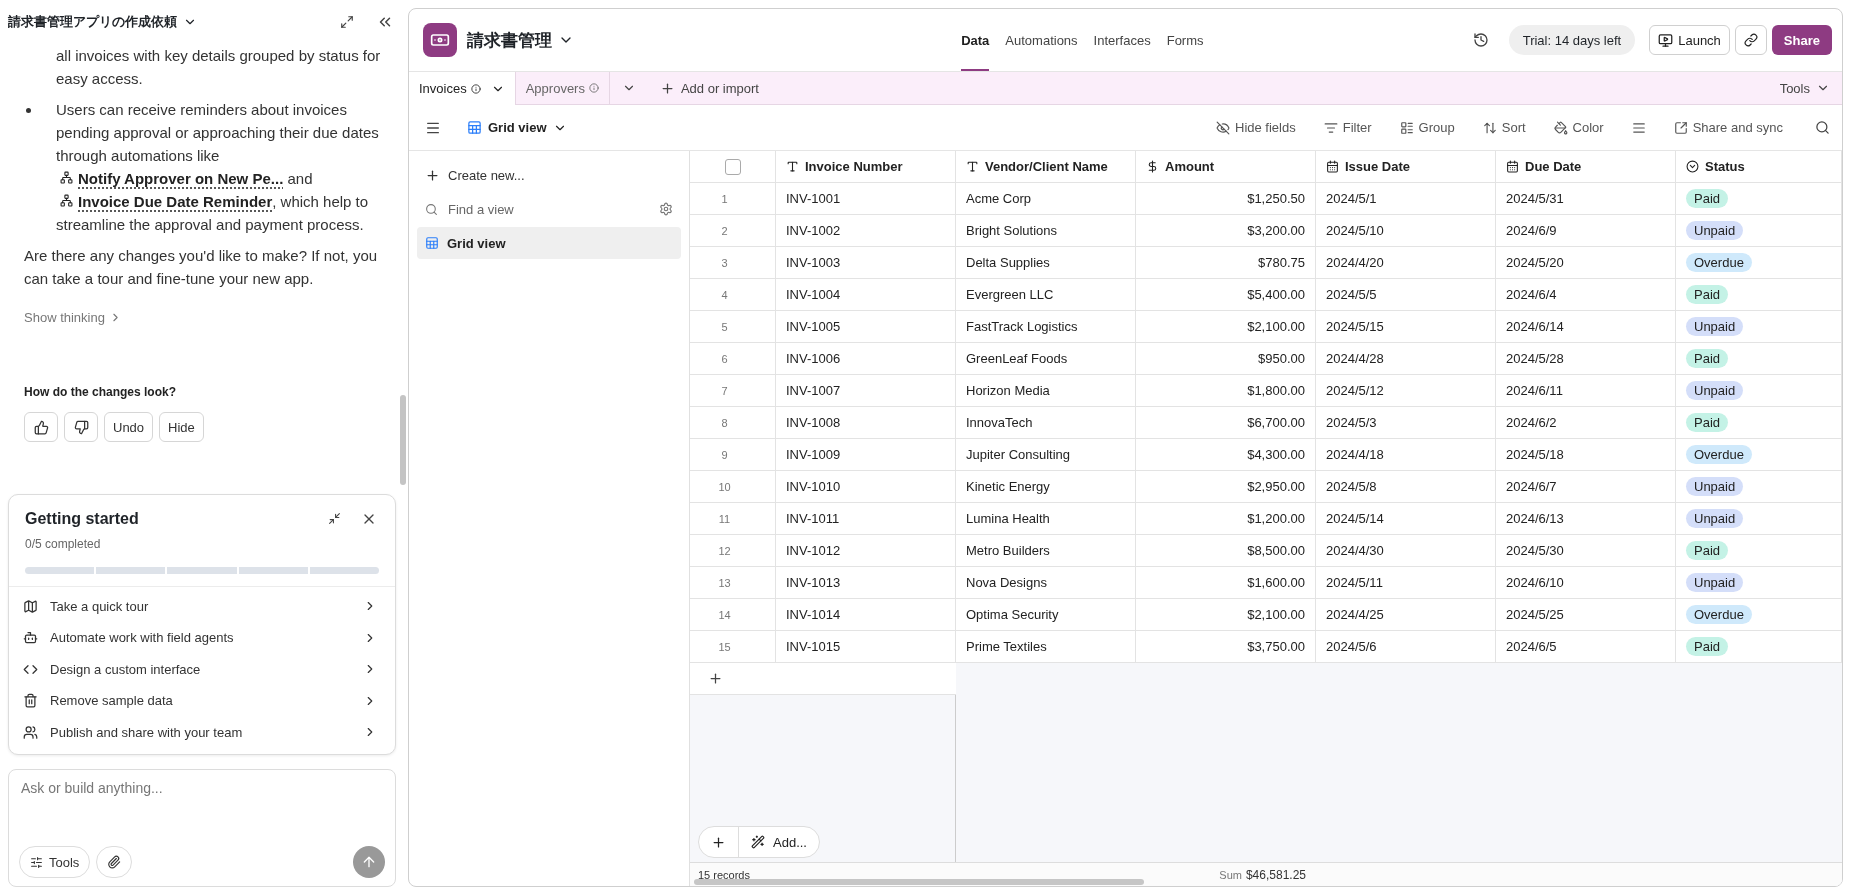 The height and width of the screenshot is (895, 1849). I want to click on app-logo-icon, so click(440, 40).